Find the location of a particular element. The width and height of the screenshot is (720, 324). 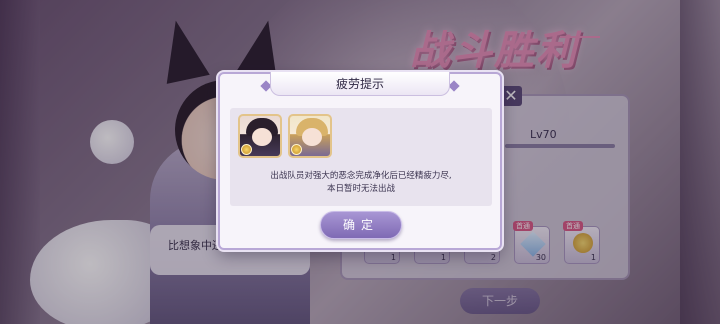

confirm-button: 确定 is located at coordinates (361, 225).